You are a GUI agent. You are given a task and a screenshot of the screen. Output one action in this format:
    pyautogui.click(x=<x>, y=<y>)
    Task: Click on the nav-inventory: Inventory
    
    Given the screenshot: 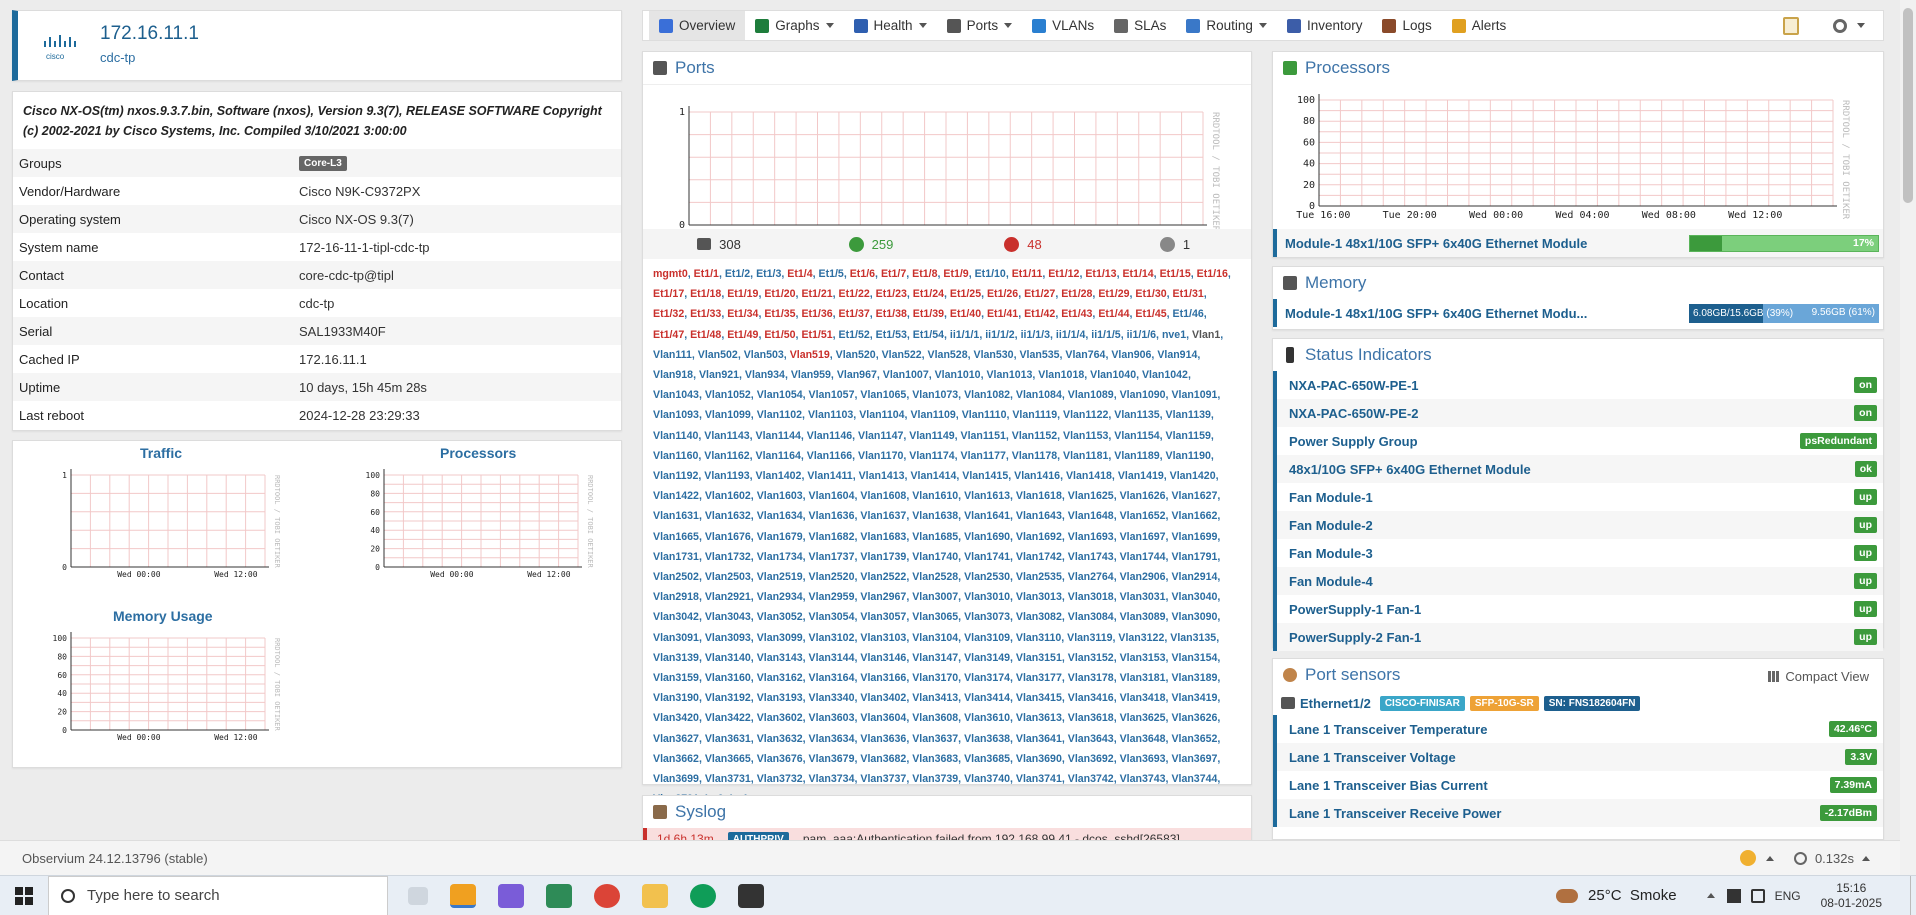 What is the action you would take?
    pyautogui.click(x=1325, y=25)
    